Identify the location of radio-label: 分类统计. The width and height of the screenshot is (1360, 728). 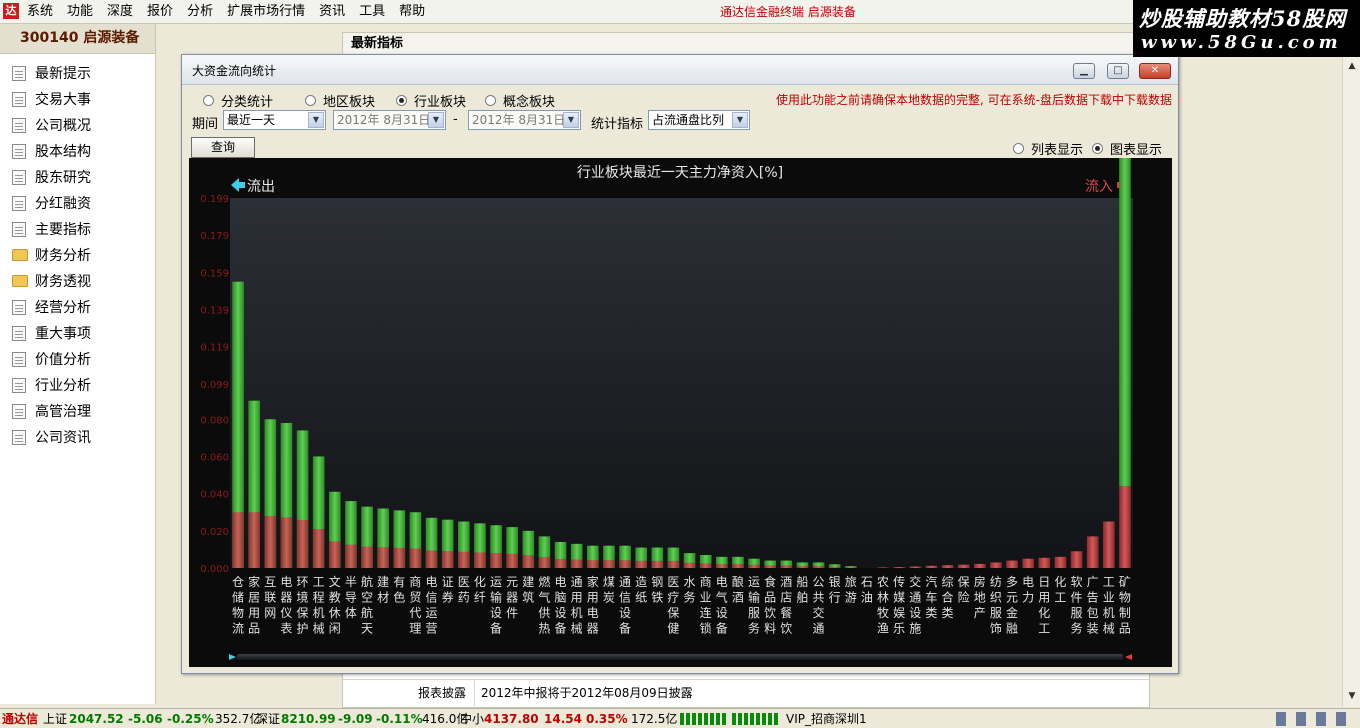
(247, 102).